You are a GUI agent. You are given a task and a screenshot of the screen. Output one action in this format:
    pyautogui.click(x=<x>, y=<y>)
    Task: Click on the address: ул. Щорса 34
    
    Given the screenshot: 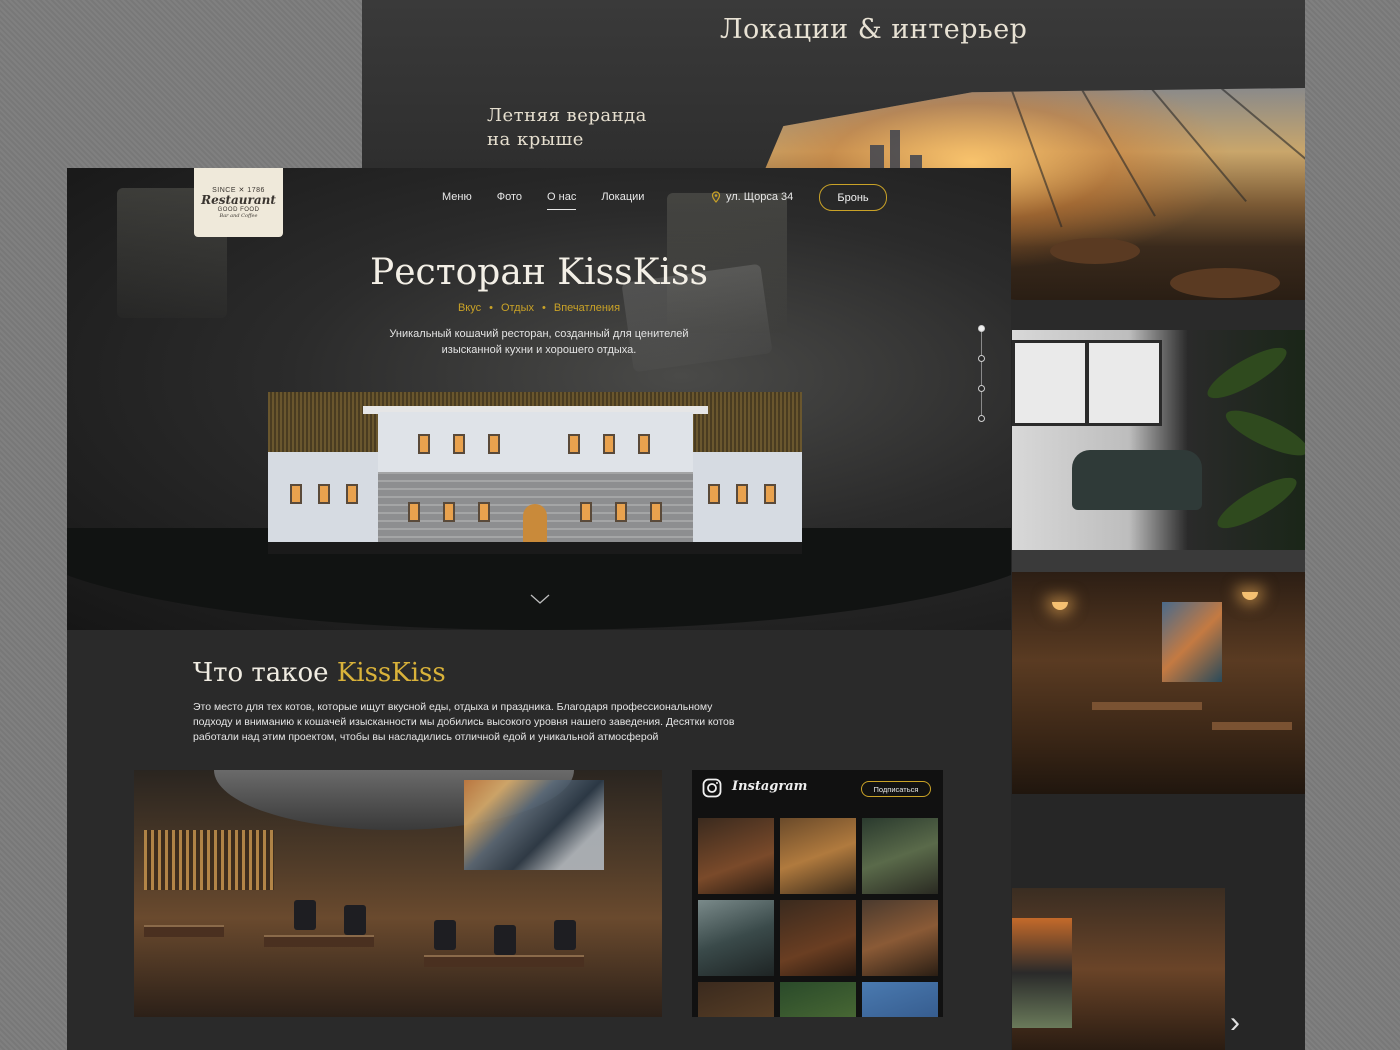 What is the action you would take?
    pyautogui.click(x=751, y=197)
    